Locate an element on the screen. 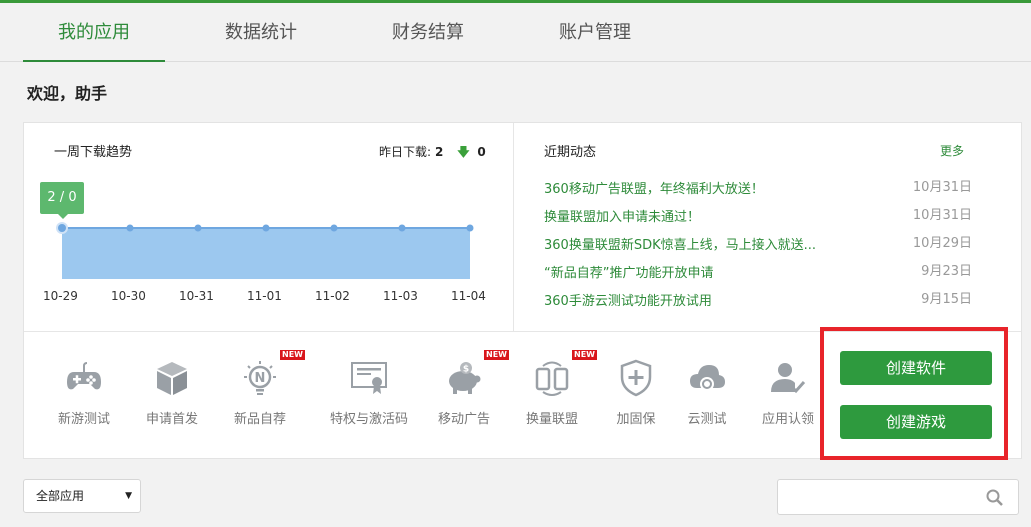 This screenshot has height=527, width=1031. chart-area is located at coordinates (266, 253).